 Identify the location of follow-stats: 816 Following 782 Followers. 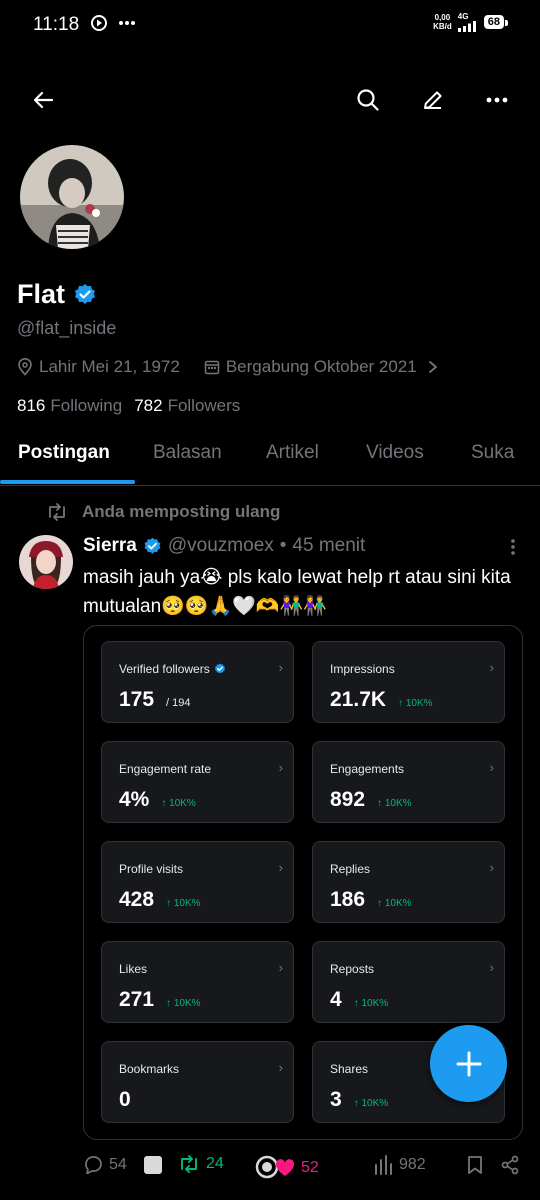
(128, 406).